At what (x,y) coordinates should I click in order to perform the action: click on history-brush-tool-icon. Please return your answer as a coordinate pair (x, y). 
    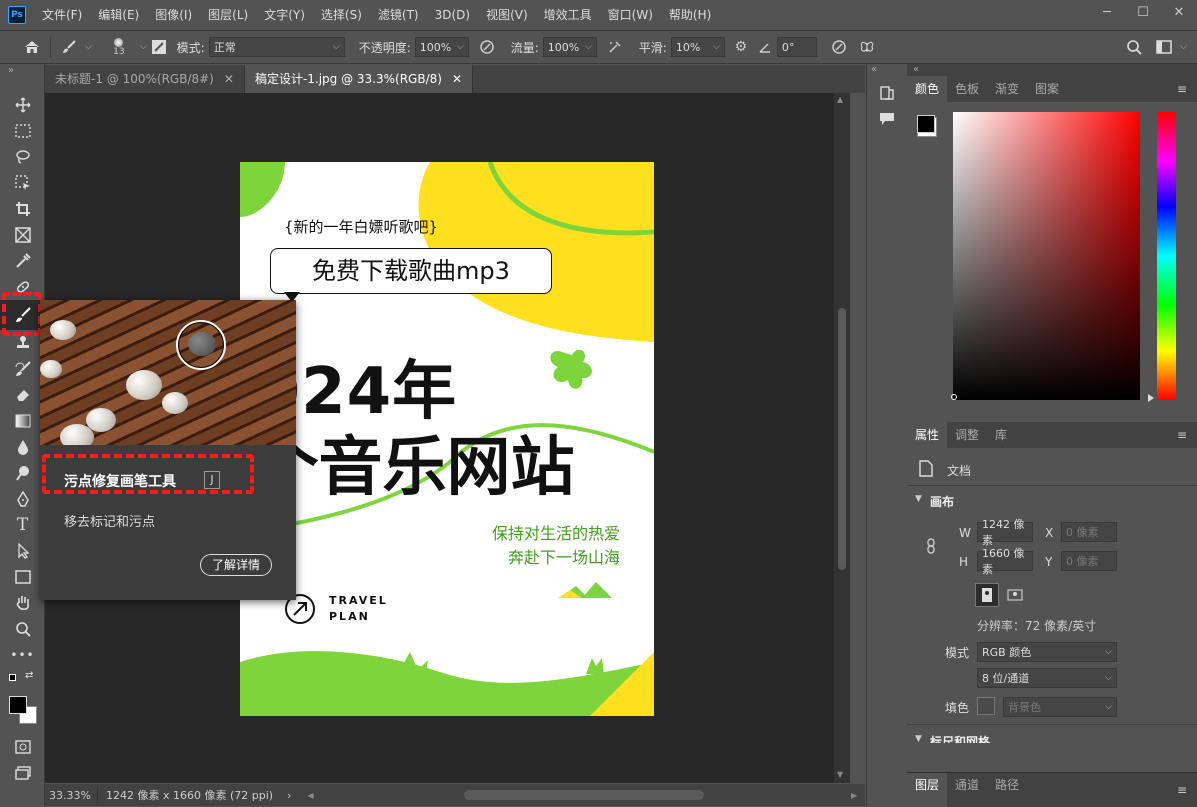
    Looking at the image, I should click on (22, 369).